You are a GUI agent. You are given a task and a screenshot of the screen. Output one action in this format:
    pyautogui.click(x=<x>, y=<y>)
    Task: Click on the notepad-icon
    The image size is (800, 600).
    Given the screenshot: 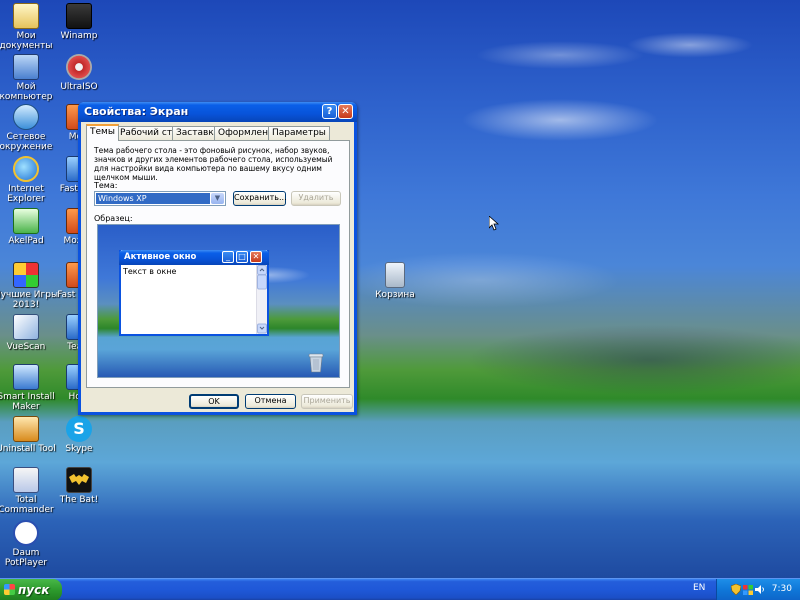 What is the action you would take?
    pyautogui.click(x=26, y=221)
    